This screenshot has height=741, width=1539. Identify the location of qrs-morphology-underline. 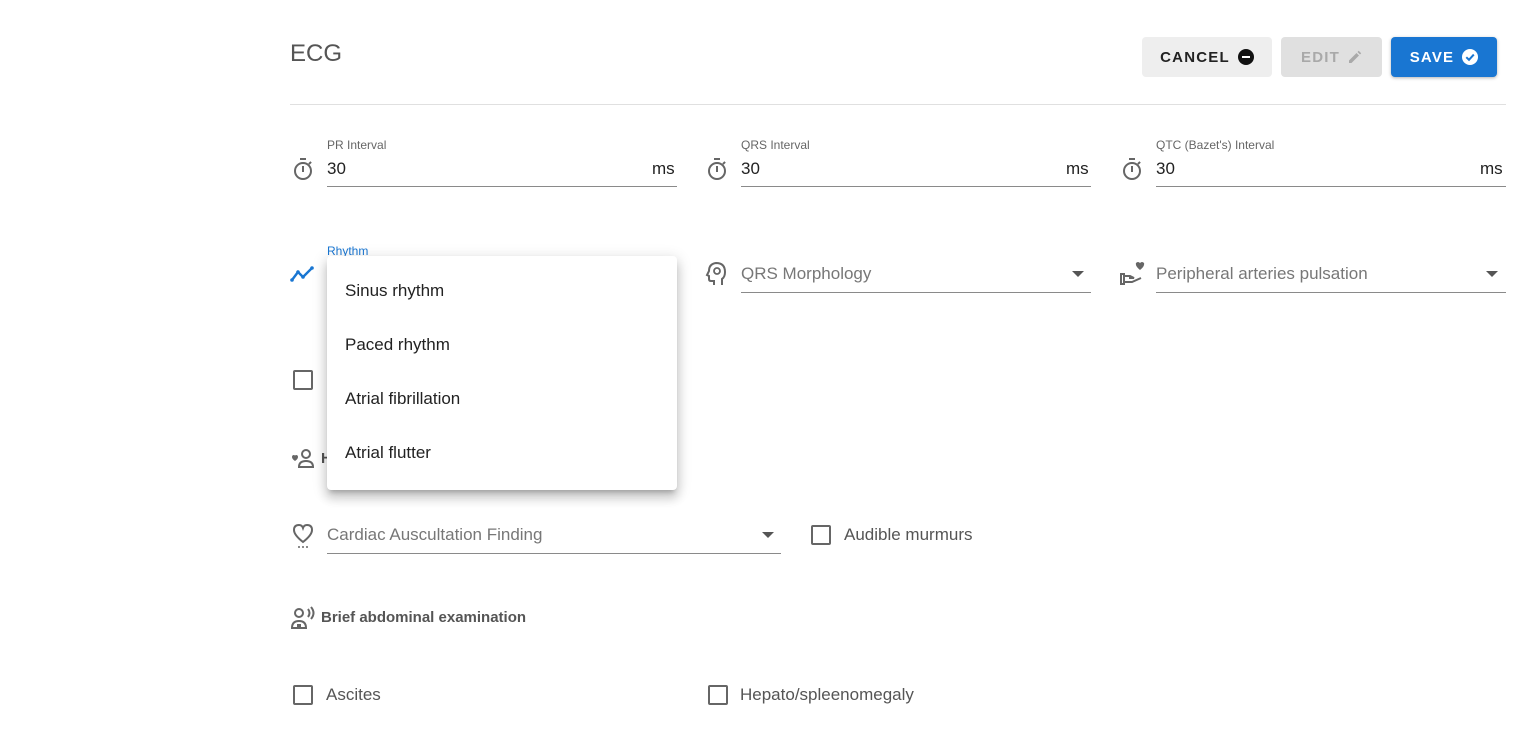
(916, 292).